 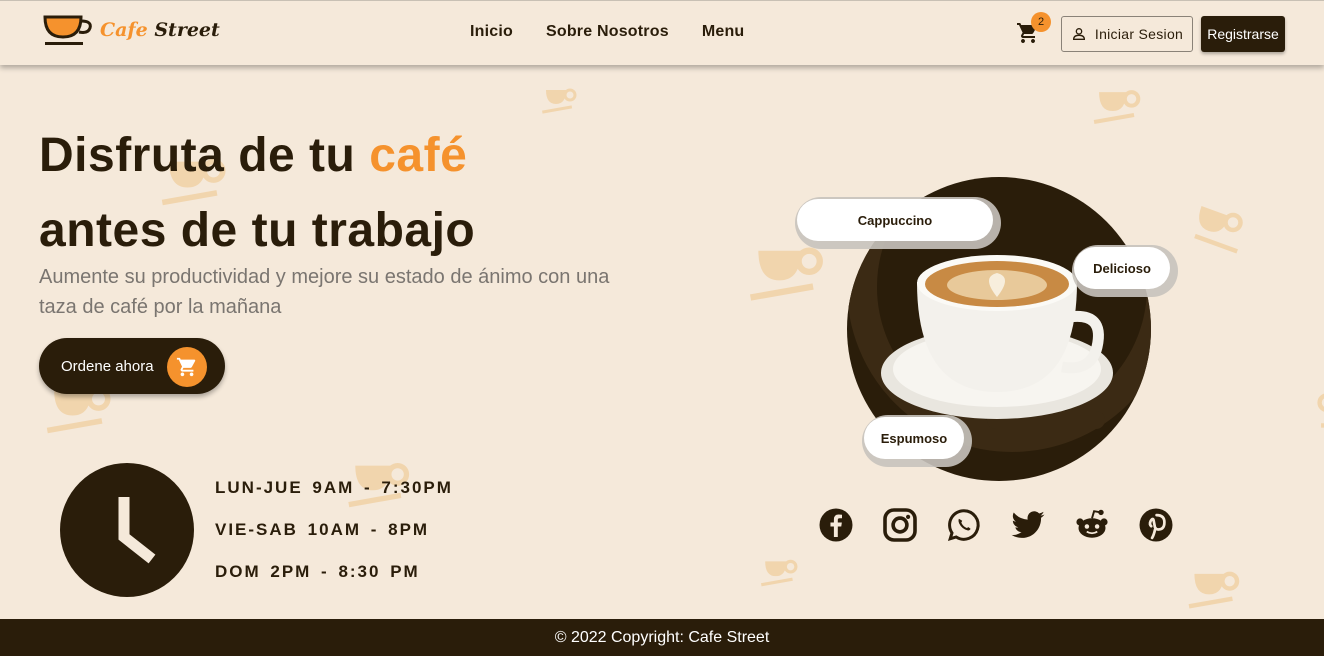 I want to click on hours-row-lun-jue: LUN-JUE 9AM - 7:30PM, so click(x=334, y=487).